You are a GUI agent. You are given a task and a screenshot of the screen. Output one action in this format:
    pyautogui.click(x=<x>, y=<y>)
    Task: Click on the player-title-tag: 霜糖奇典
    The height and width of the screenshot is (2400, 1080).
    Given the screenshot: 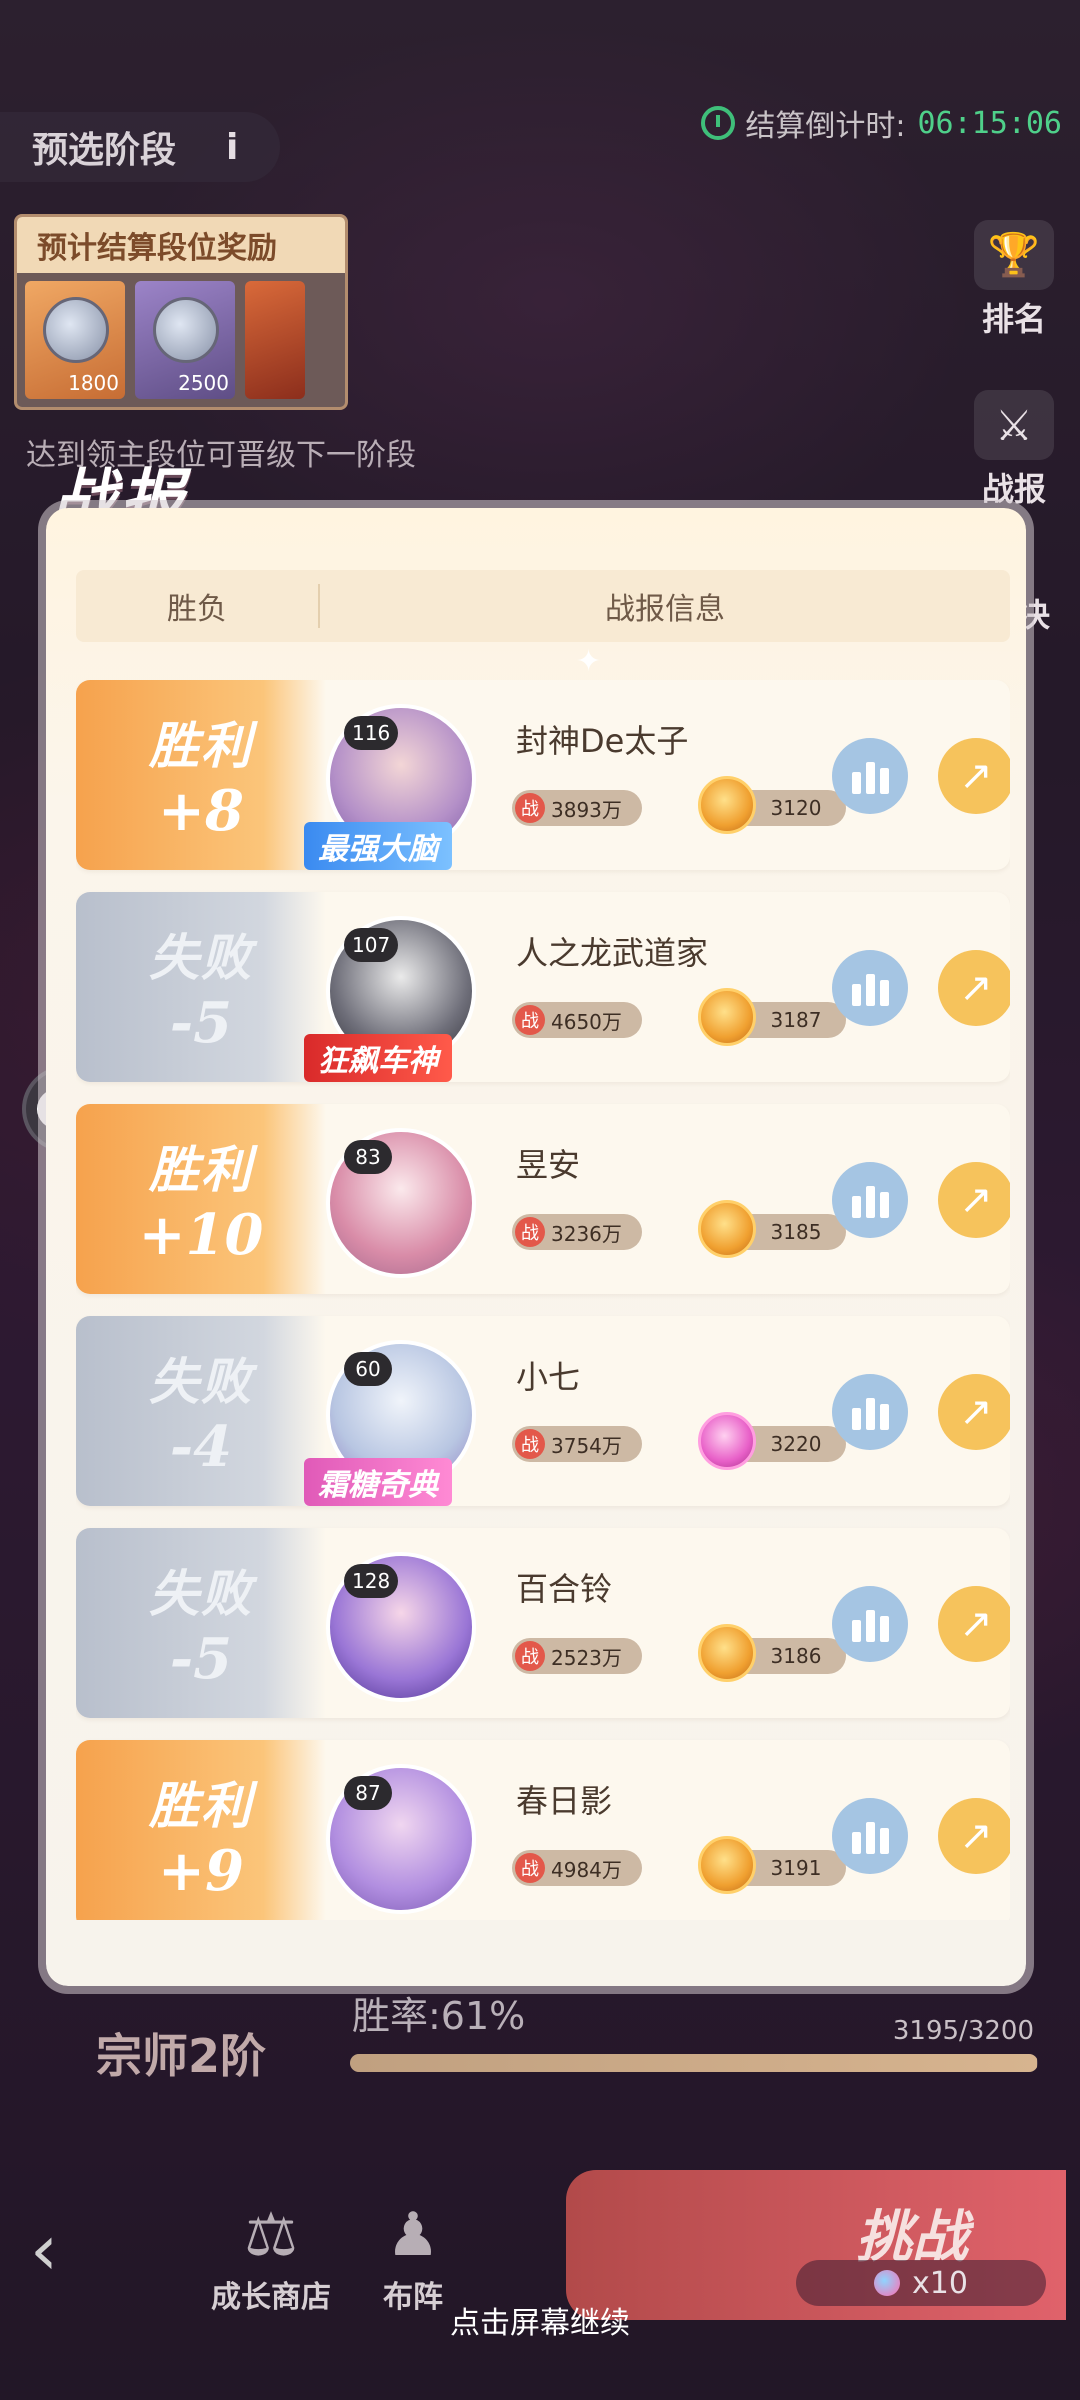 What is the action you would take?
    pyautogui.click(x=378, y=1482)
    